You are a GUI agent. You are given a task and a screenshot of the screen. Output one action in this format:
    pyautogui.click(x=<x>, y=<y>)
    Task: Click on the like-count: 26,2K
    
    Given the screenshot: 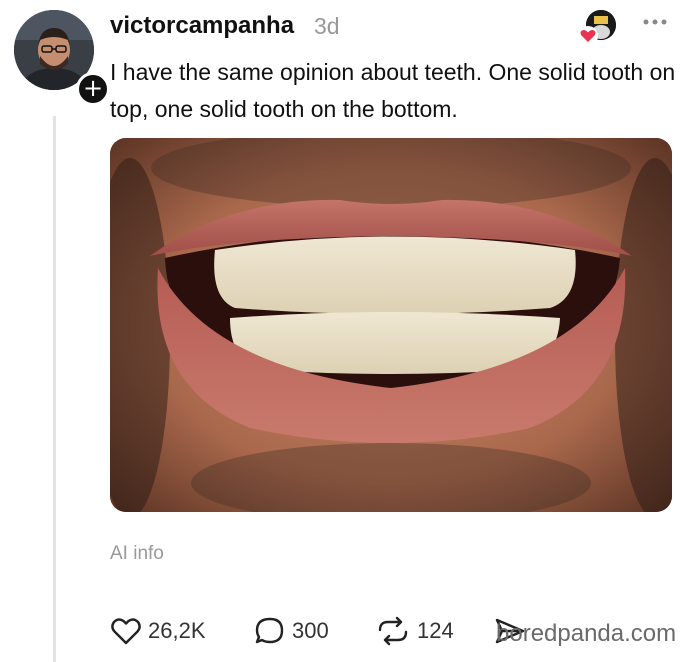 What is the action you would take?
    pyautogui.click(x=177, y=630)
    